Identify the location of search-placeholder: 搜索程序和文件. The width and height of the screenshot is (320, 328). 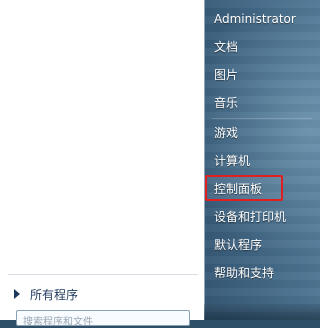
(58, 322).